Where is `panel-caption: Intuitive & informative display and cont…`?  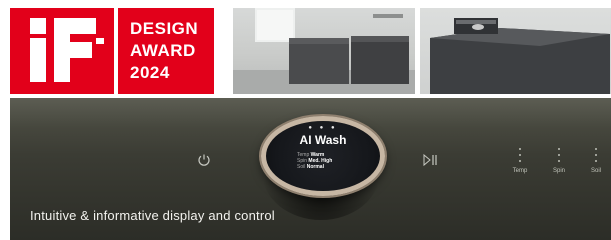 panel-caption: Intuitive & informative display and cont… is located at coordinates (152, 215).